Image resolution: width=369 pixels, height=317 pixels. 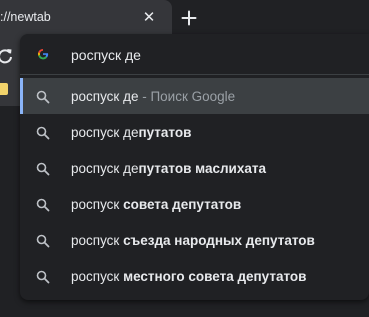 I want to click on suggestion-row: роспуск местного совета депутатов, so click(x=194, y=276).